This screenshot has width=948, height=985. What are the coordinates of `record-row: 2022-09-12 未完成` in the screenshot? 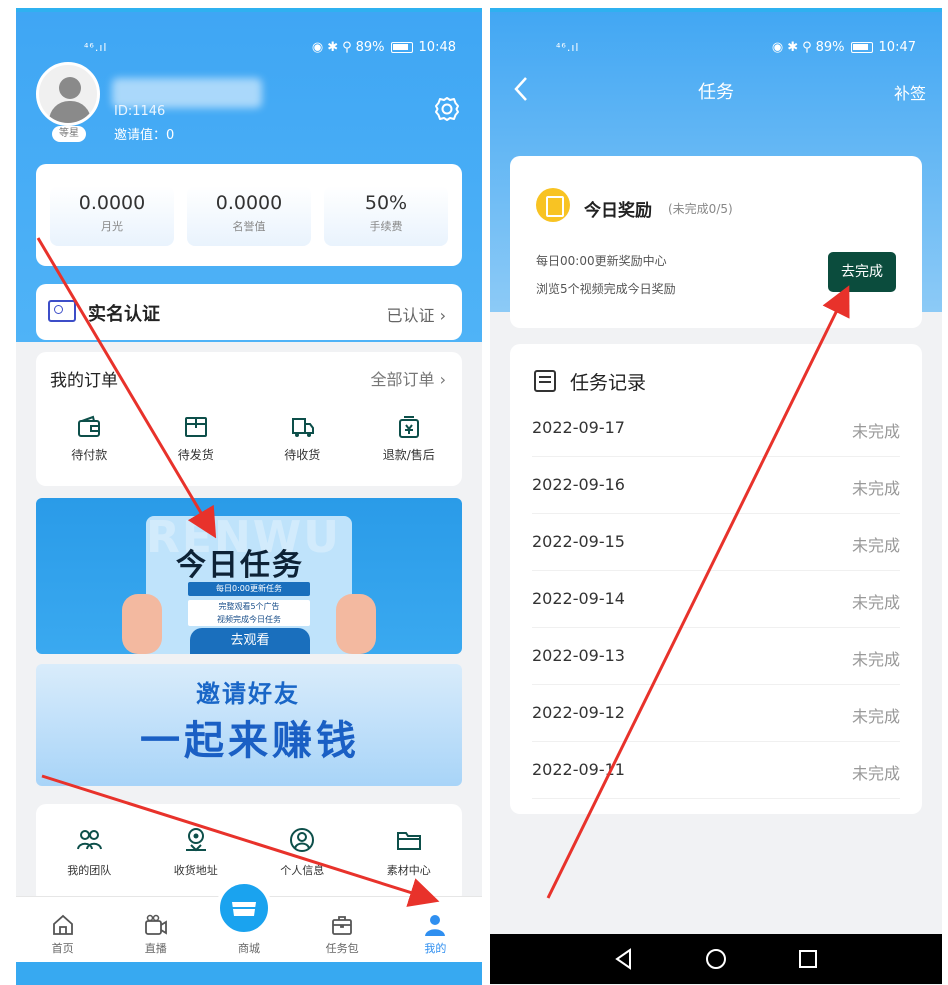 It's located at (716, 713).